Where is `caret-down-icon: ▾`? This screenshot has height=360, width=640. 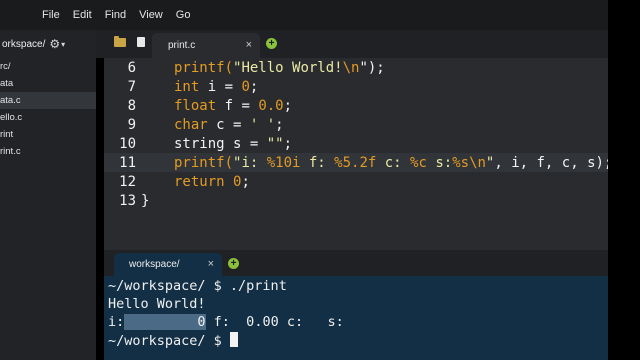 caret-down-icon: ▾ is located at coordinates (63, 44).